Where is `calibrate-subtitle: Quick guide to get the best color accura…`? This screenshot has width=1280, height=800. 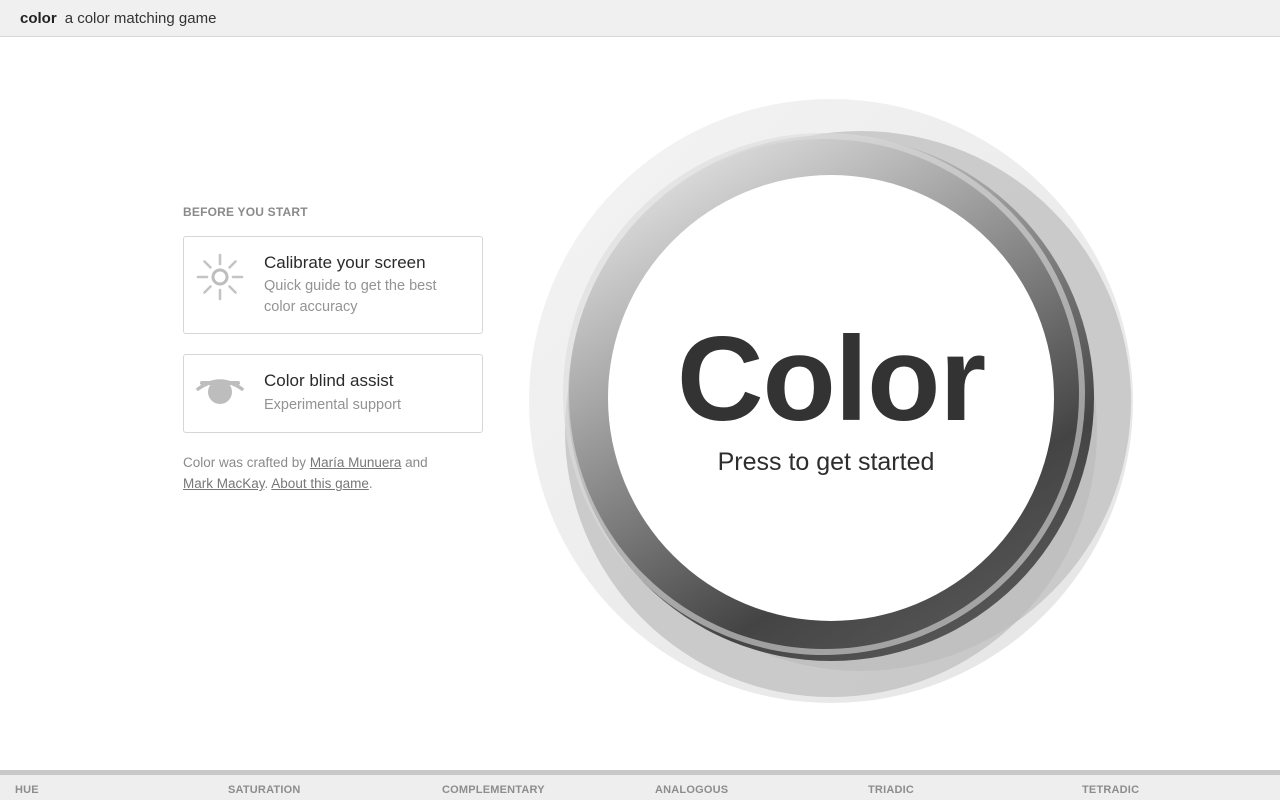 calibrate-subtitle: Quick guide to get the best color accura… is located at coordinates (350, 296).